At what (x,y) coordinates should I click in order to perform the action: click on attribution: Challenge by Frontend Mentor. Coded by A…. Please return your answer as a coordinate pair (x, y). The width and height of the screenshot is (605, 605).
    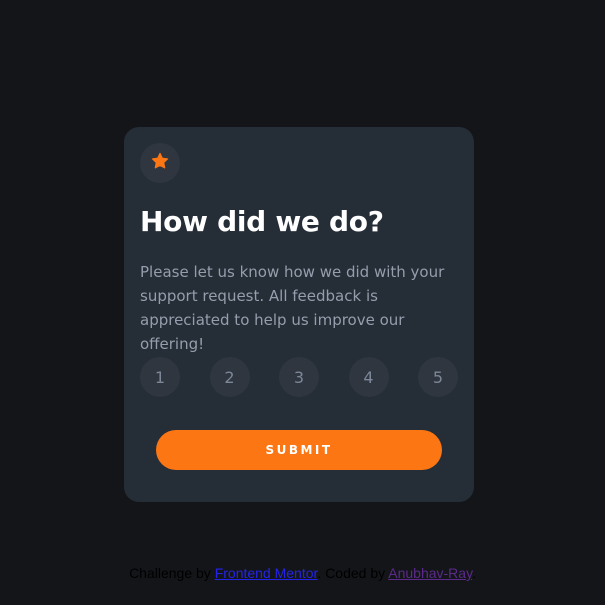
    Looking at the image, I should click on (302, 573).